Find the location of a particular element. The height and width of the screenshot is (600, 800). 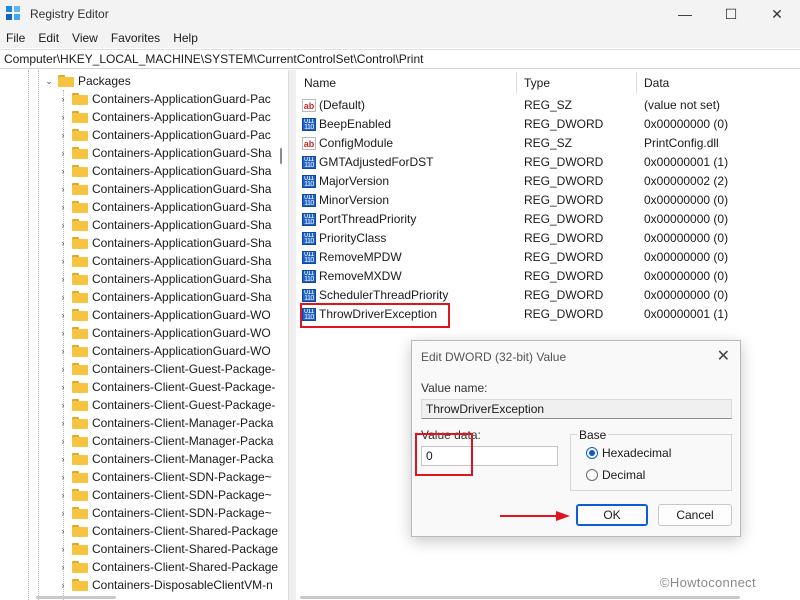

cancel-button: Cancel is located at coordinates (695, 515).